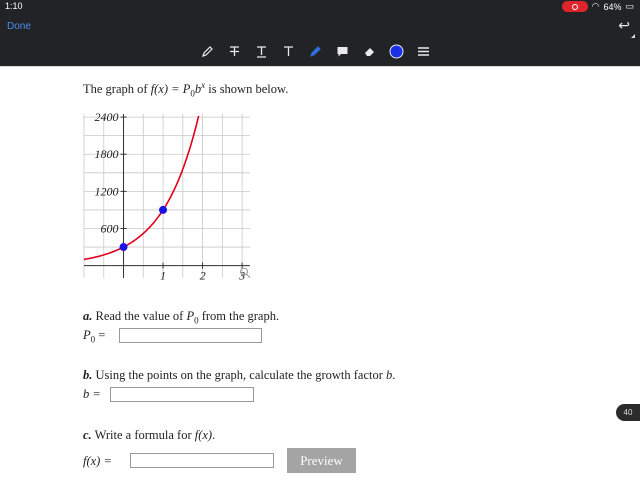 This screenshot has width=640, height=480. I want to click on wifi-icon: ◠, so click(595, 6).